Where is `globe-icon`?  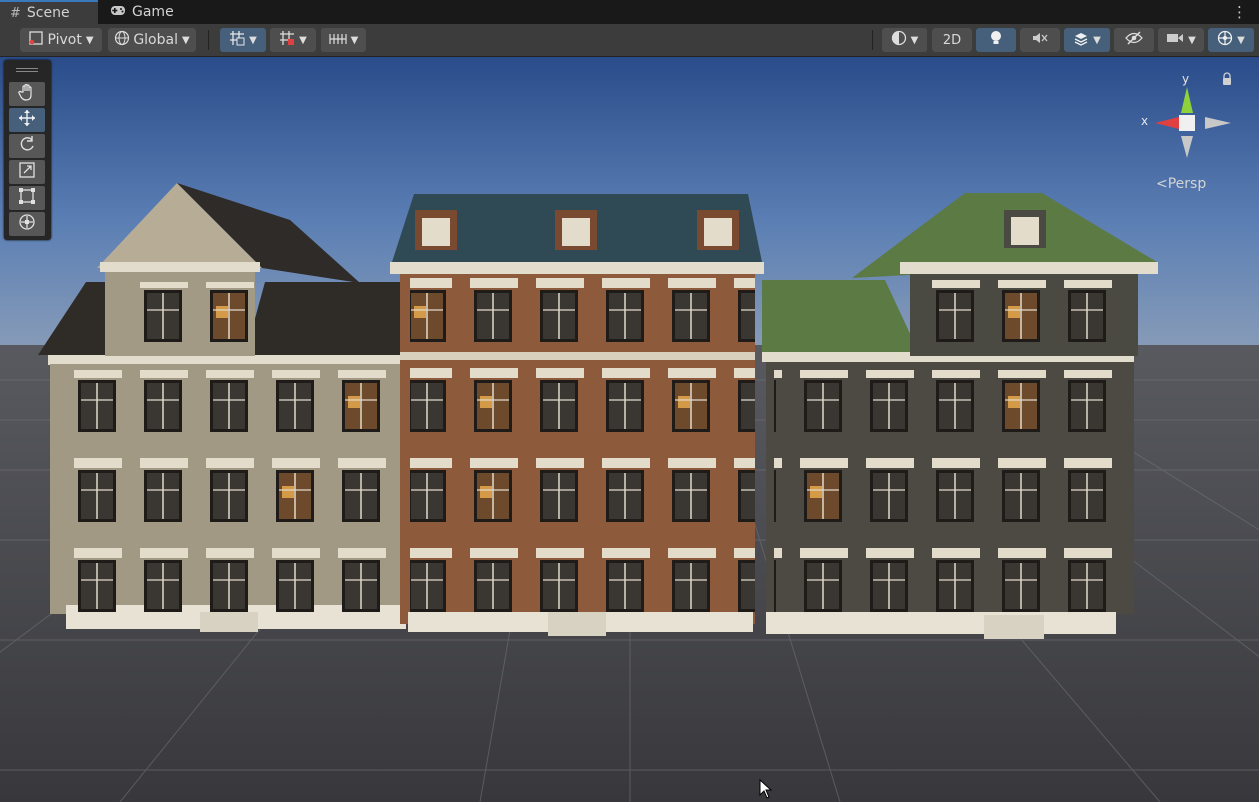 globe-icon is located at coordinates (122, 40).